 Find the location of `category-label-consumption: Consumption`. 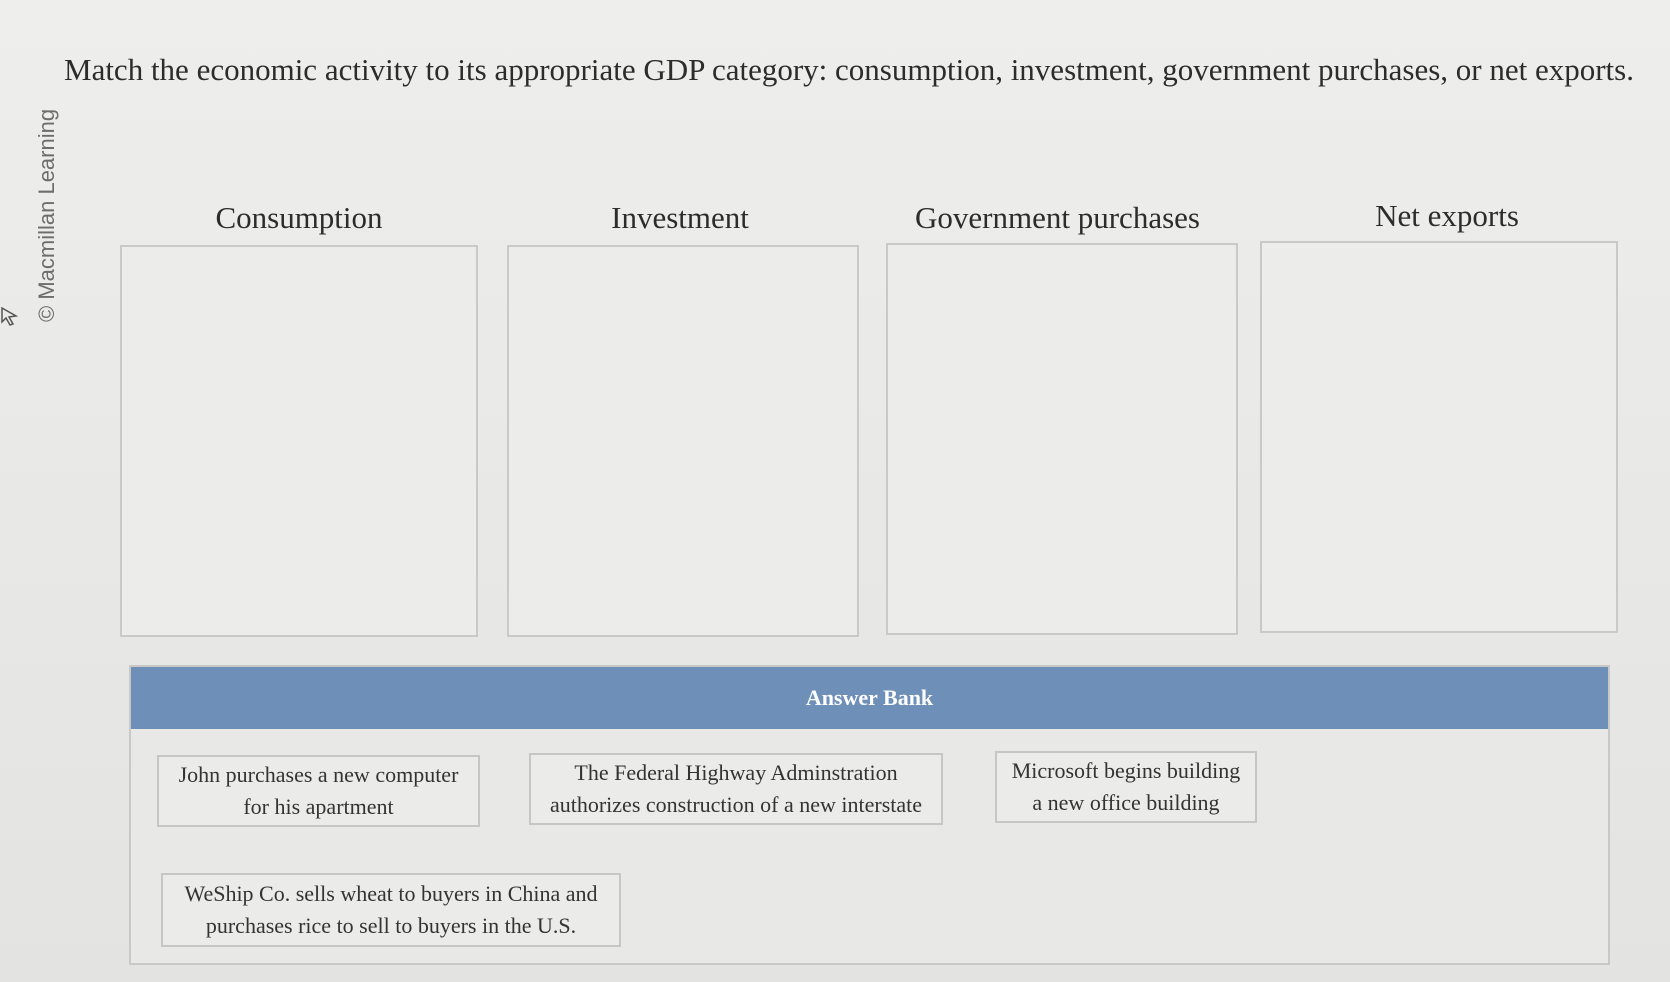

category-label-consumption: Consumption is located at coordinates (299, 217).